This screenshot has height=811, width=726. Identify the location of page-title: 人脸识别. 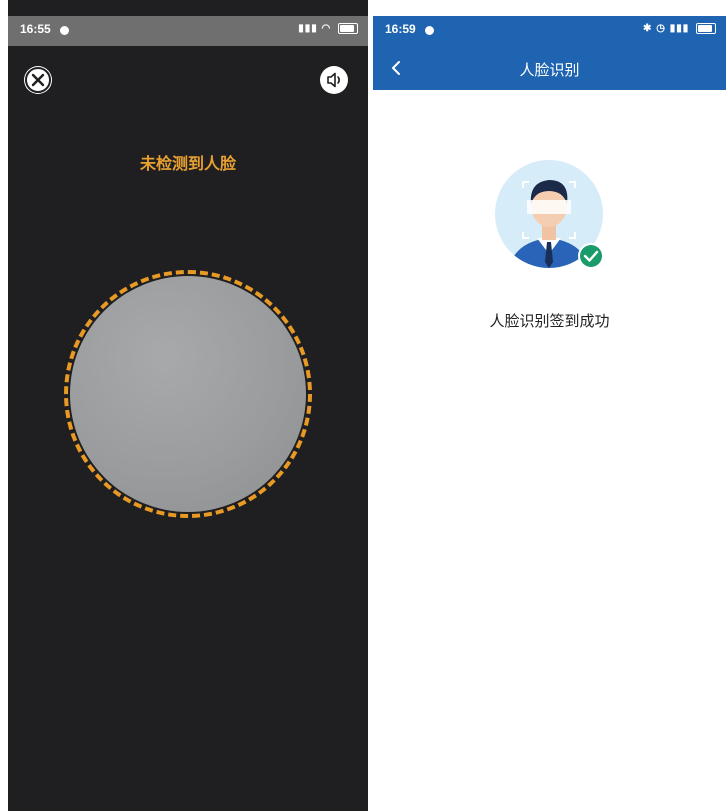
(549, 70).